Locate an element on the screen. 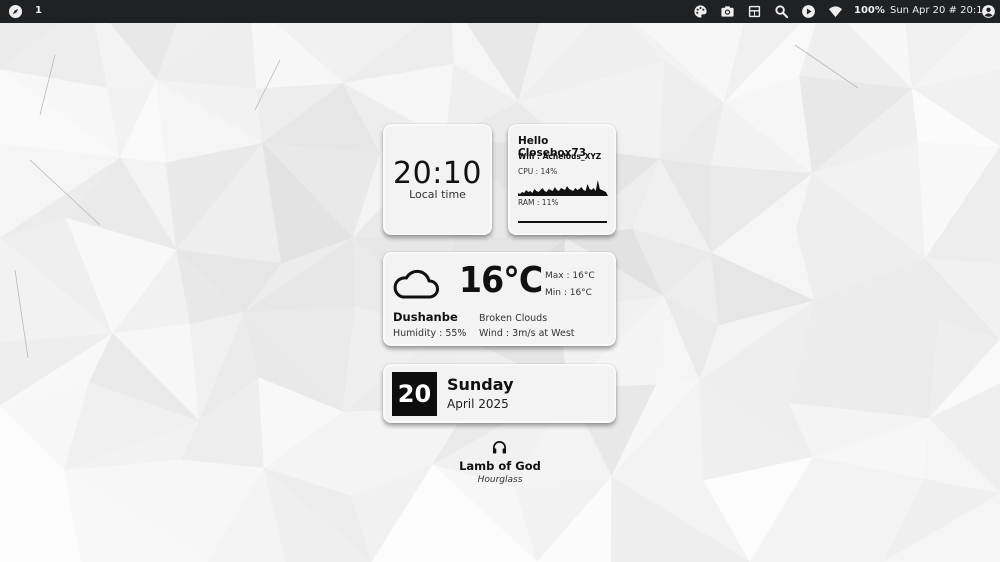 Image resolution: width=1000 pixels, height=562 pixels. cloud-icon is located at coordinates (416, 284).